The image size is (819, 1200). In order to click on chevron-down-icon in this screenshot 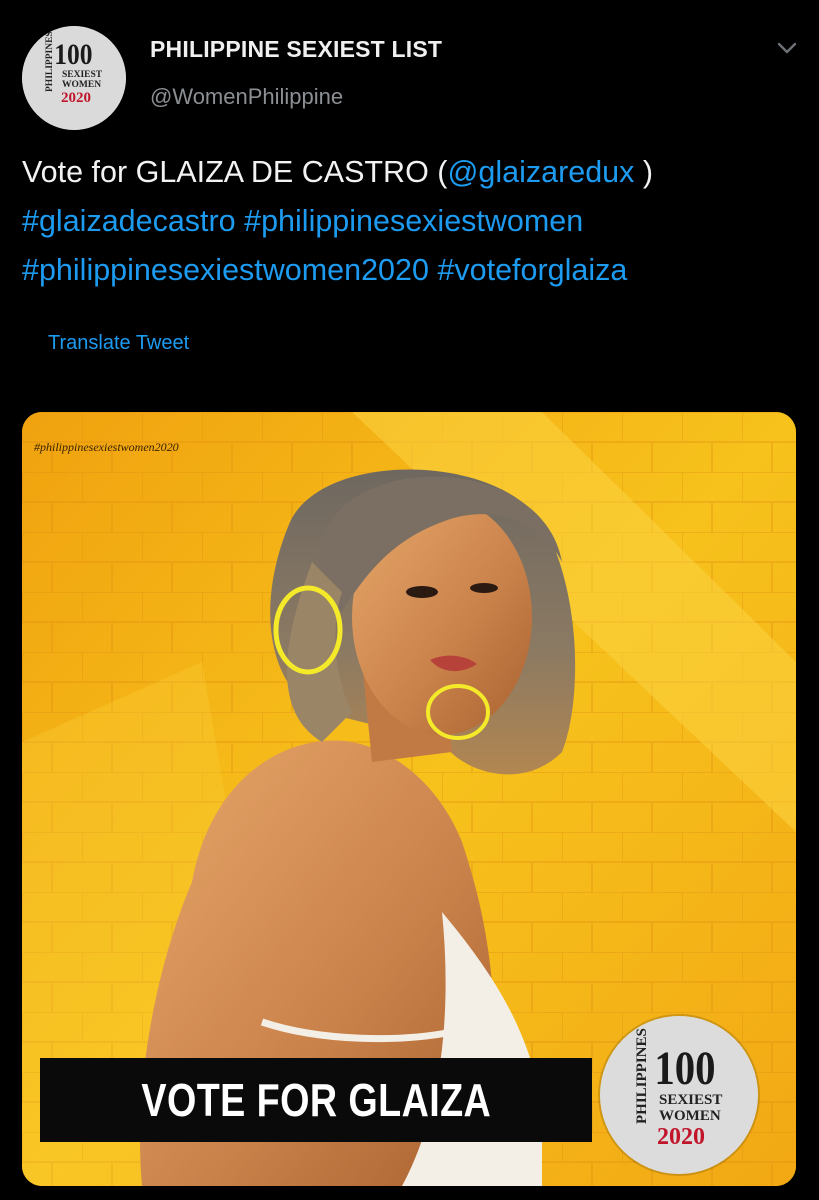, I will do `click(787, 48)`.